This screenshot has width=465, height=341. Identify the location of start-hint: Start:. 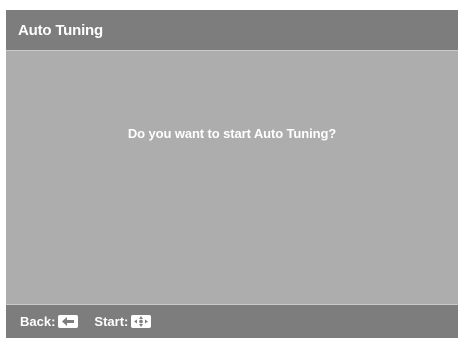
(123, 321).